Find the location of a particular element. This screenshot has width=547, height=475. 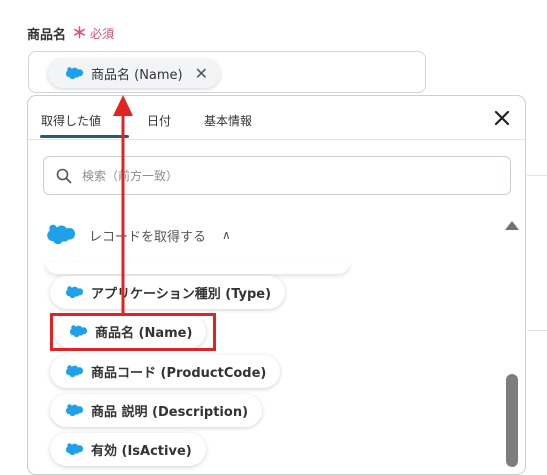

section-toggle-get-record: レコードを取得する ∧ is located at coordinates (137, 235).